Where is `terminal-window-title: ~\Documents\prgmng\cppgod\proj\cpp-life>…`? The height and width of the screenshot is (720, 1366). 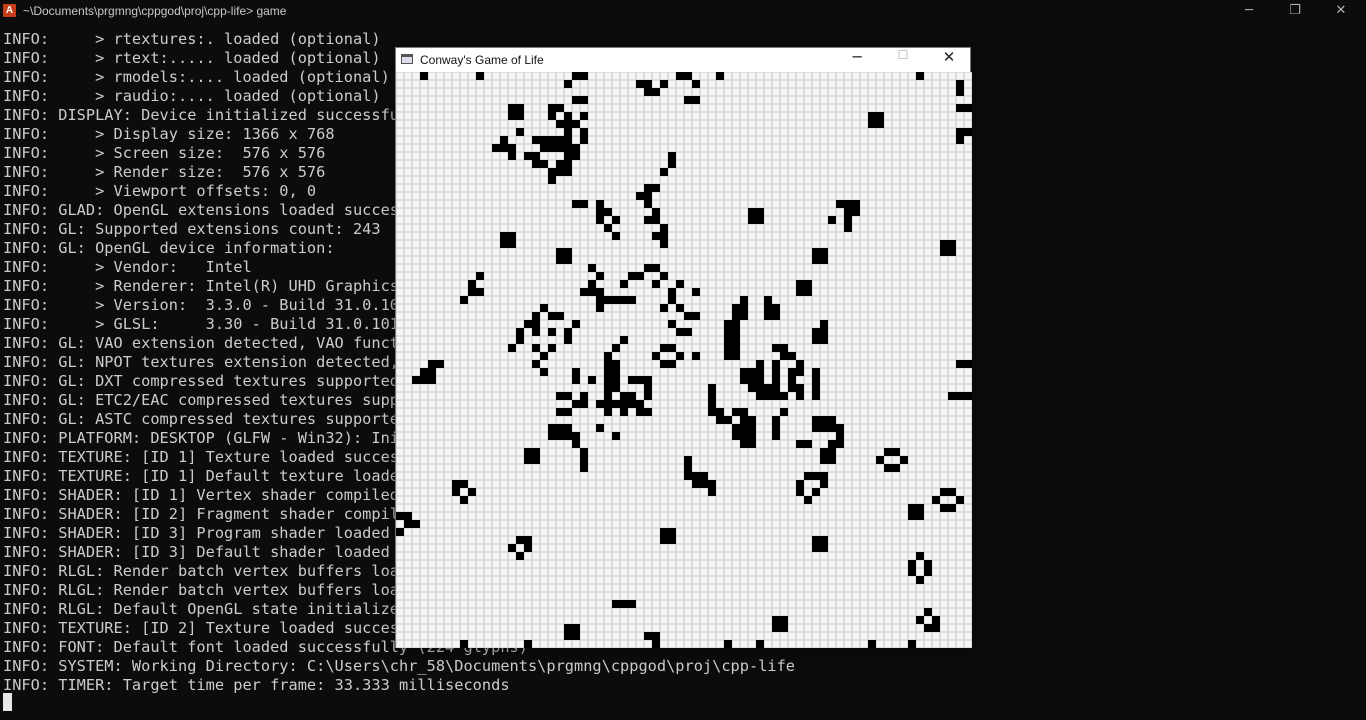
terminal-window-title: ~\Documents\prgmng\cppgod\proj\cpp-life>… is located at coordinates (155, 11).